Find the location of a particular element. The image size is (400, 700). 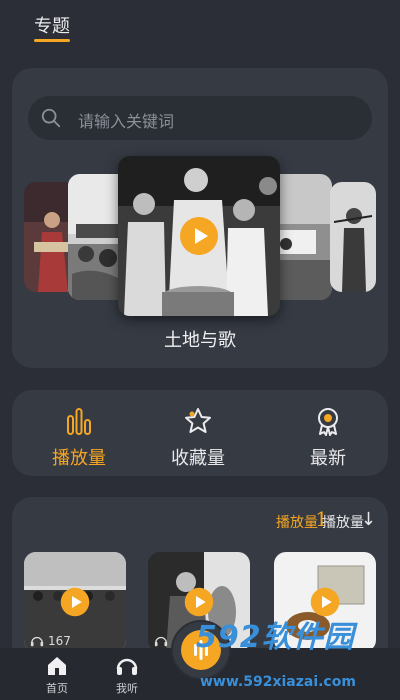

sort-down-arrow-icon: ↓ is located at coordinates (368, 519).